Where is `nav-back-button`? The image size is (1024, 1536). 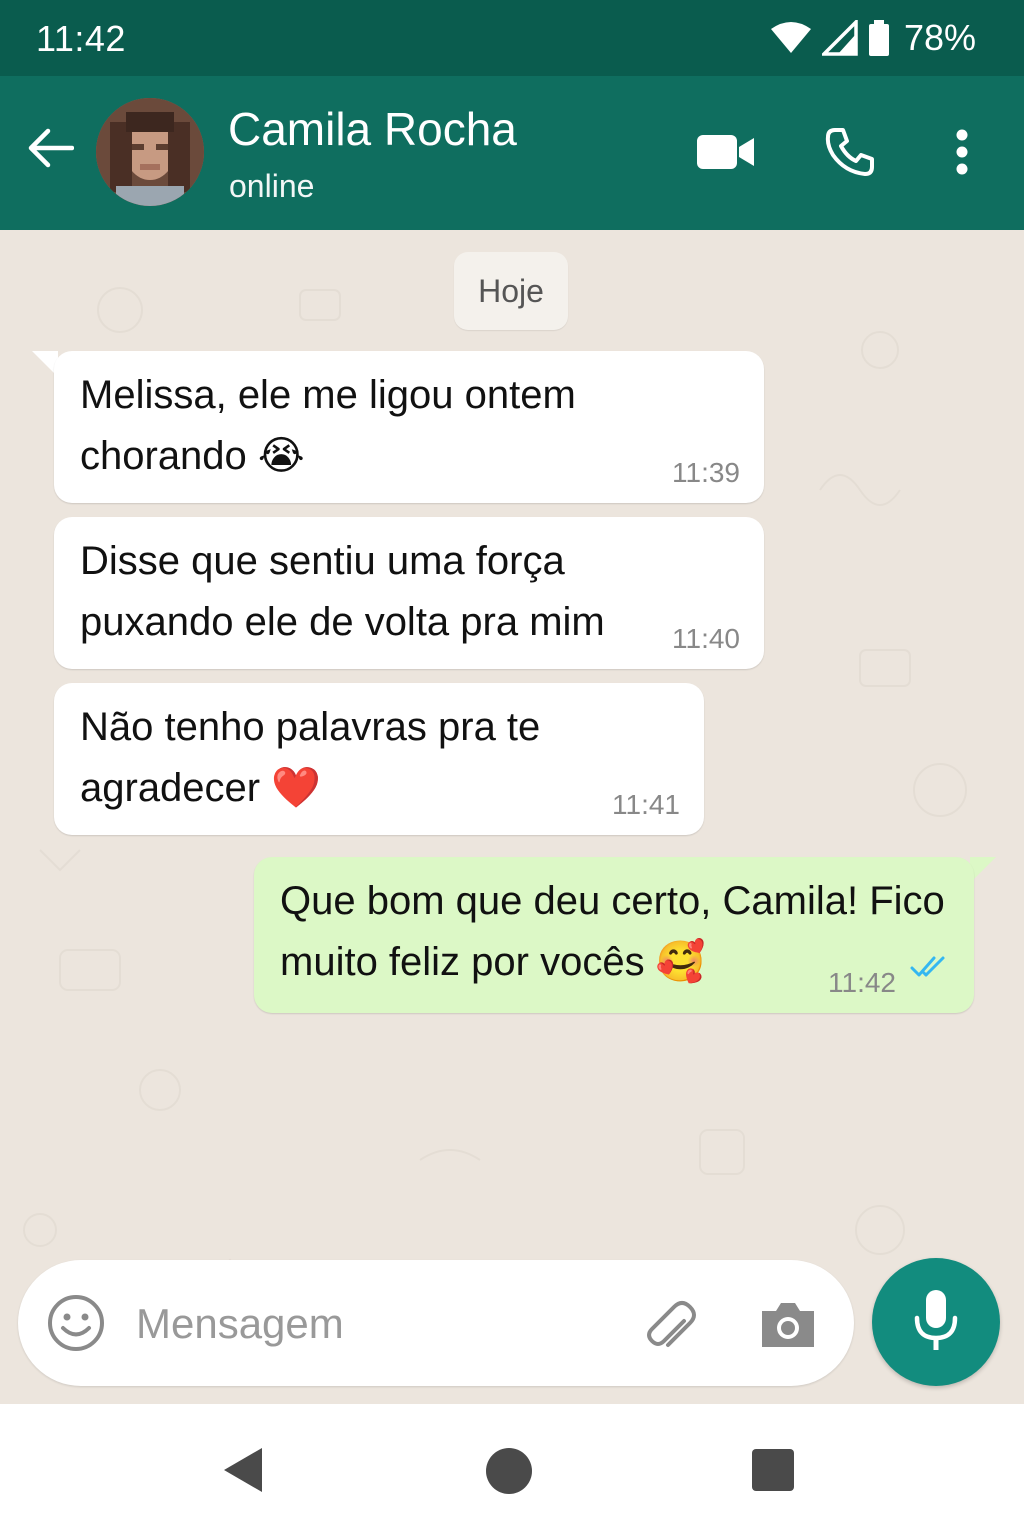 nav-back-button is located at coordinates (244, 1470).